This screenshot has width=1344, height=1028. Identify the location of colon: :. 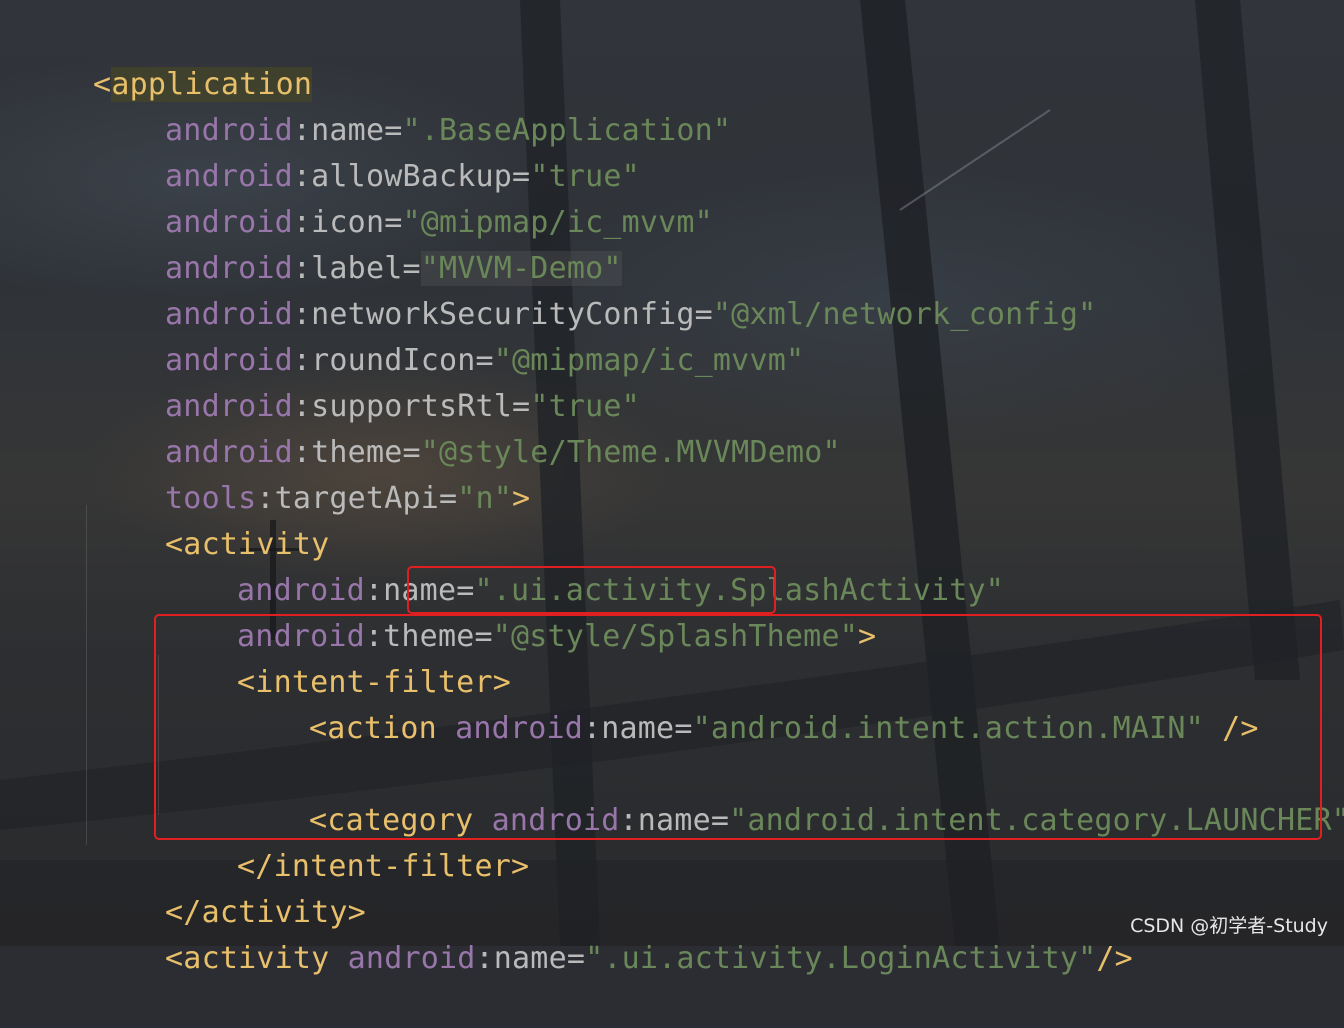
(484, 958).